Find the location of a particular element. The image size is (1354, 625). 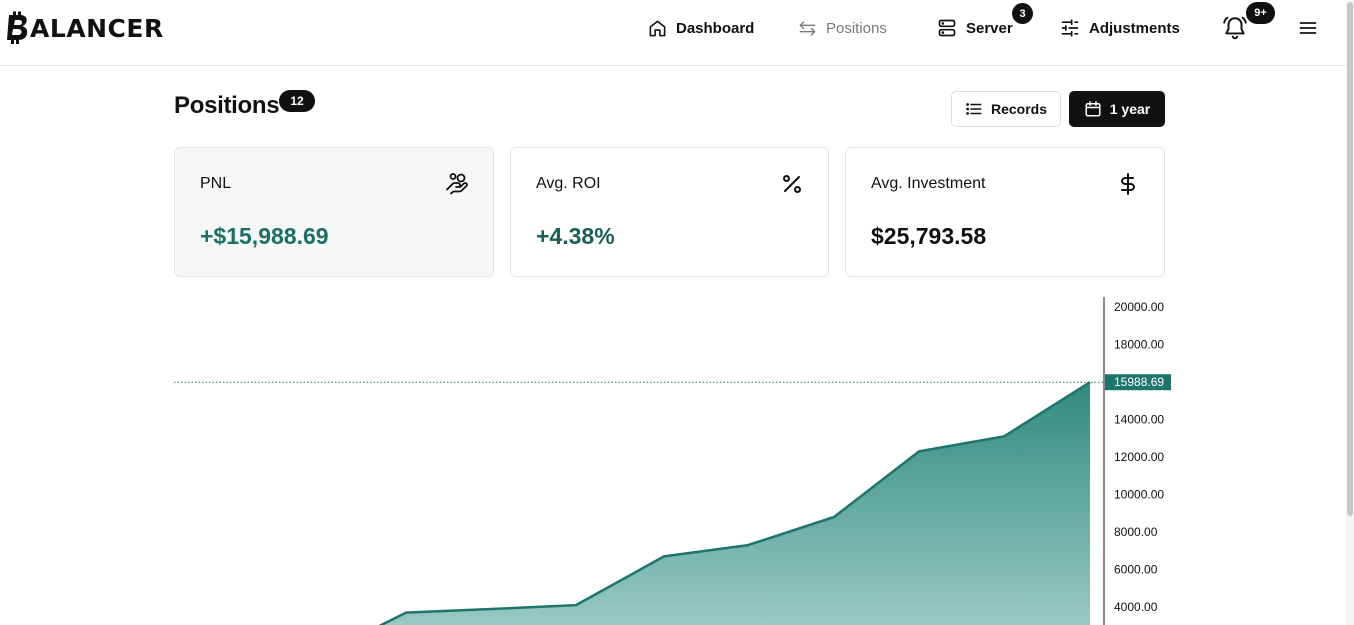

avg-roi-label: Avg. ROI is located at coordinates (568, 183).